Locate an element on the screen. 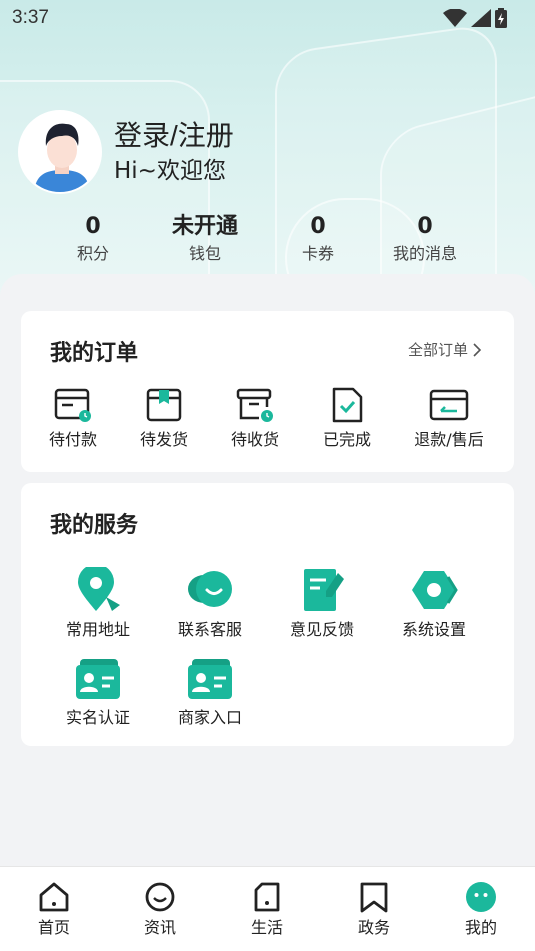  service-label: 实名认证 is located at coordinates (97, 717).